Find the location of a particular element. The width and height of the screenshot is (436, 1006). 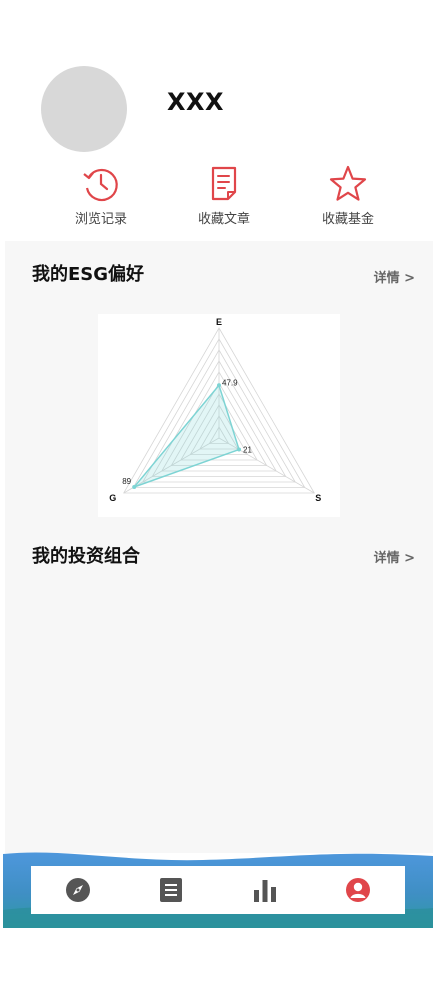

saved-funds-label: 收藏基金 is located at coordinates (347, 219).